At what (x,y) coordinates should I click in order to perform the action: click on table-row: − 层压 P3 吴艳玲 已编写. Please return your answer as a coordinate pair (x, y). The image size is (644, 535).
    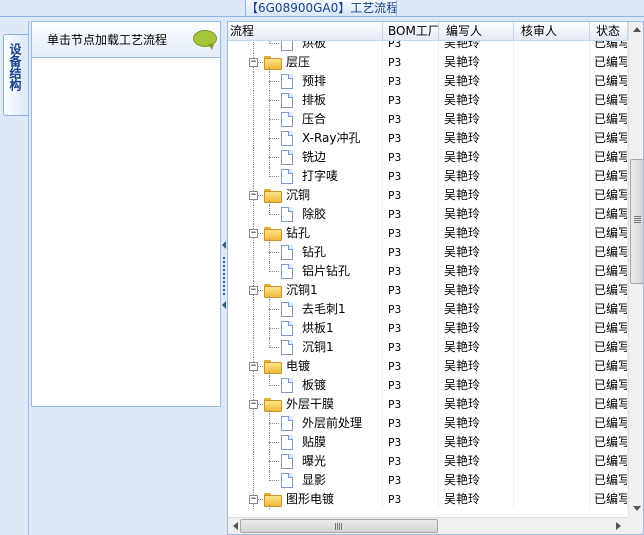
    Looking at the image, I should click on (428, 62).